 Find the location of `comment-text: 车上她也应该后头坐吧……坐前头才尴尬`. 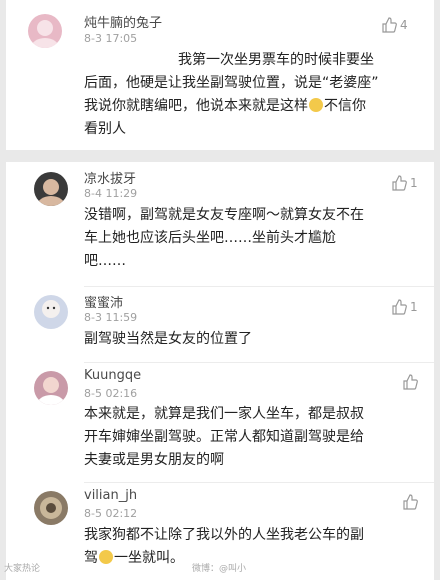

comment-text: 车上她也应该后头坐吧……坐前头才尴尬 is located at coordinates (210, 238).